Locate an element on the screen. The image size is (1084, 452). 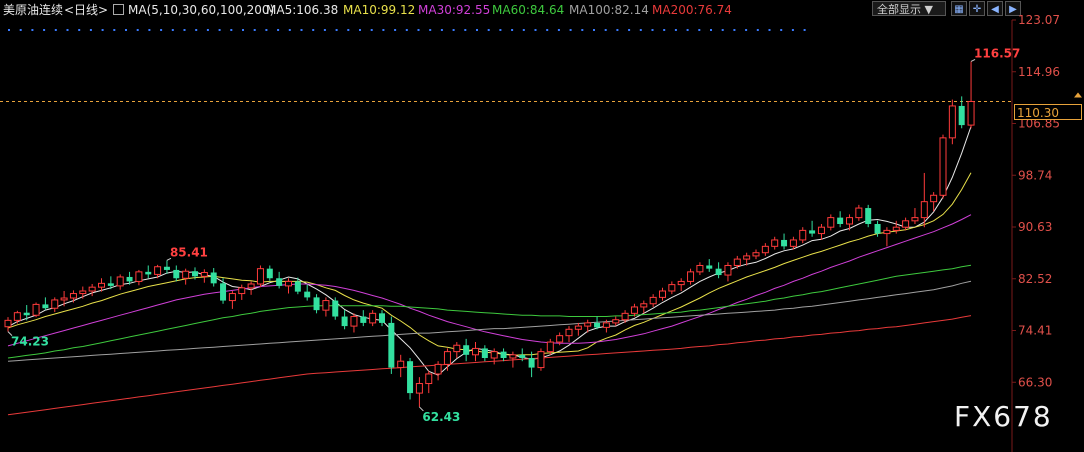
y-tick-label: 98.74 is located at coordinates (1035, 175).